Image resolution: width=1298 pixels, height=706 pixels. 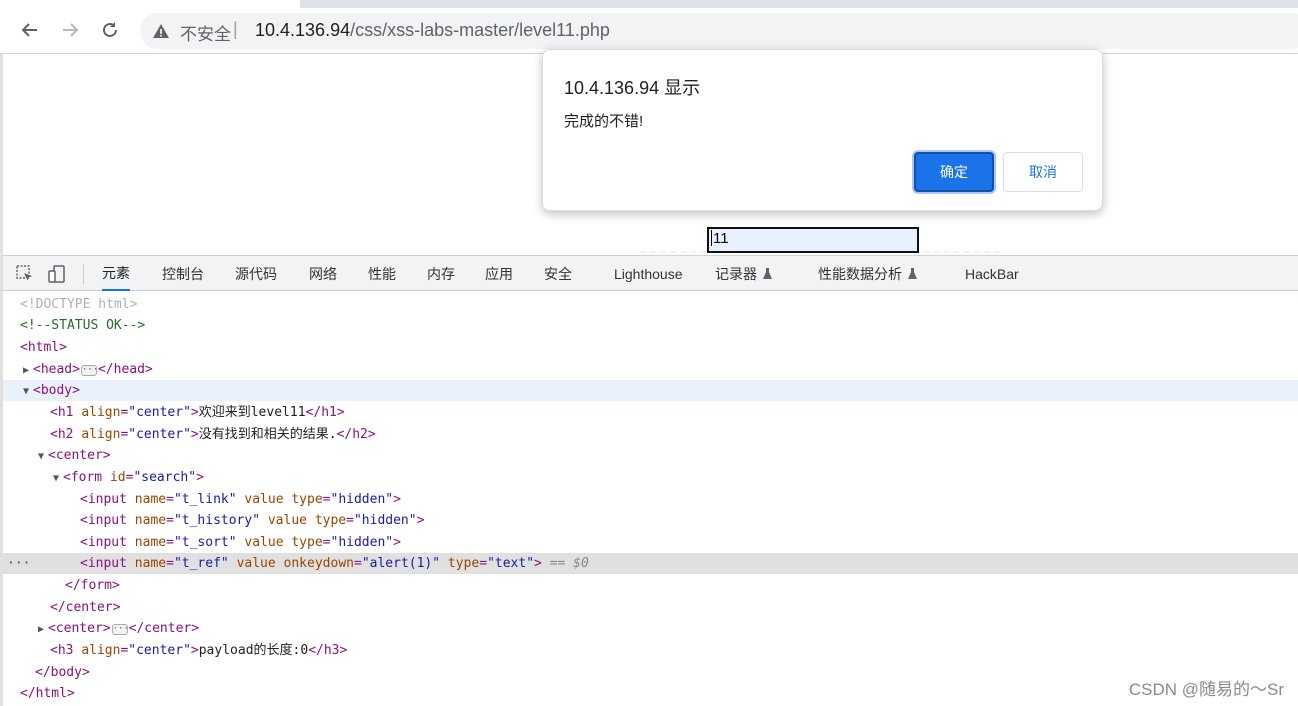 I want to click on code-line-form-close: </form>, so click(x=650, y=585).